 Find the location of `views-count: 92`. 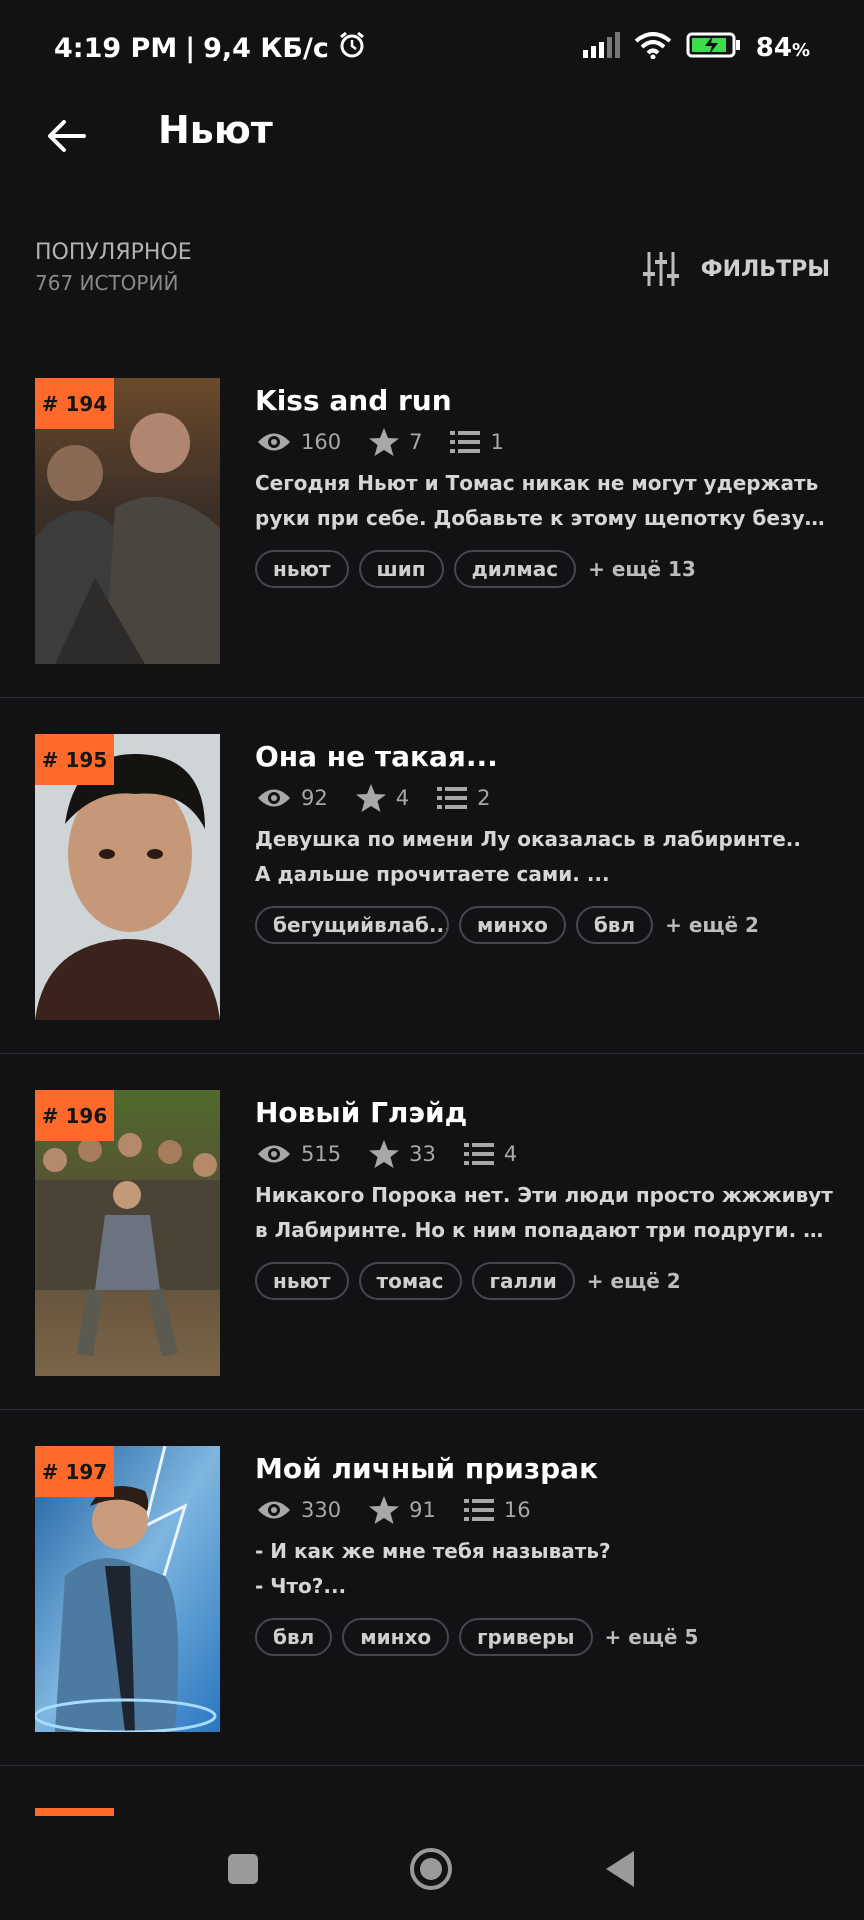

views-count: 92 is located at coordinates (314, 798).